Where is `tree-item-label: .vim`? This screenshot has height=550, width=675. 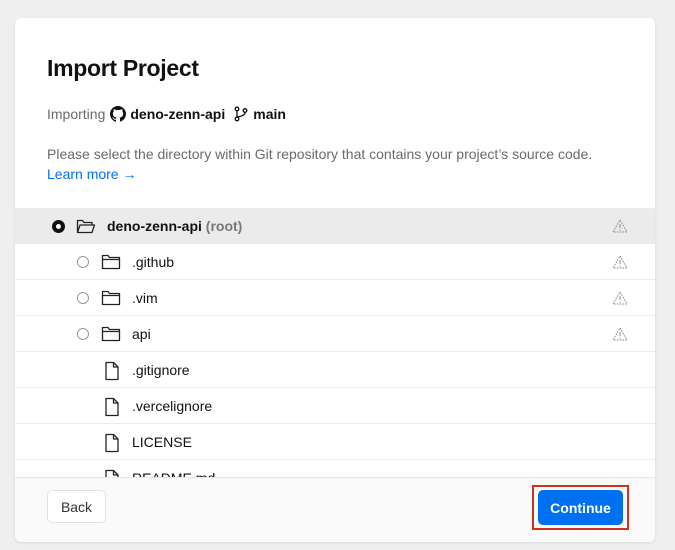 tree-item-label: .vim is located at coordinates (145, 298).